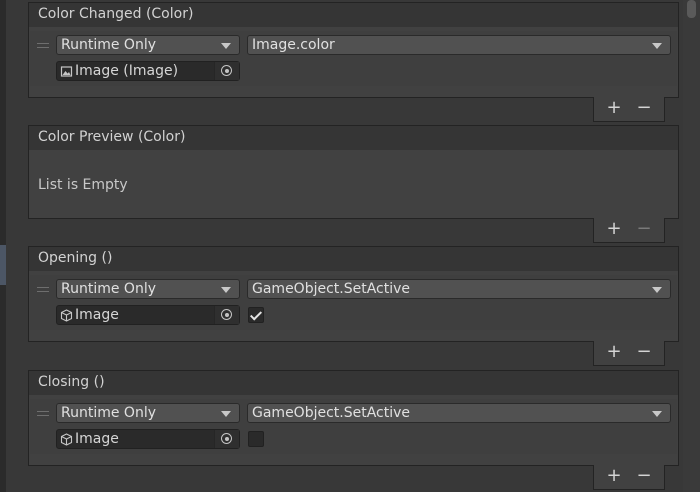  I want to click on event-header: Opening (), so click(353, 259).